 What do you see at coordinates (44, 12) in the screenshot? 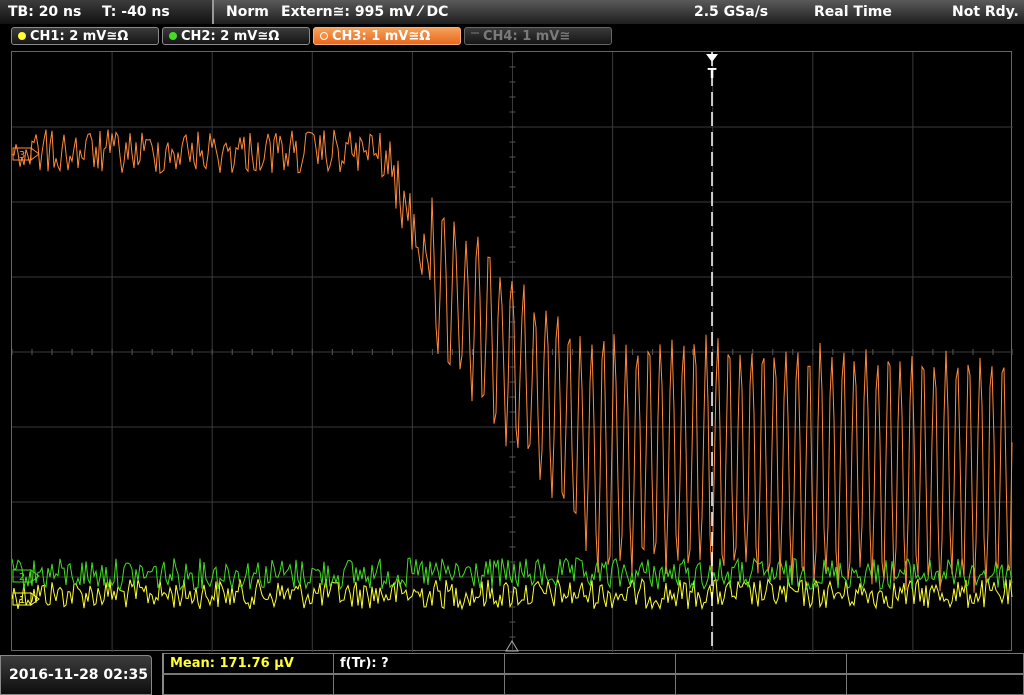
I see `timebase-readout: TB: 20 ns` at bounding box center [44, 12].